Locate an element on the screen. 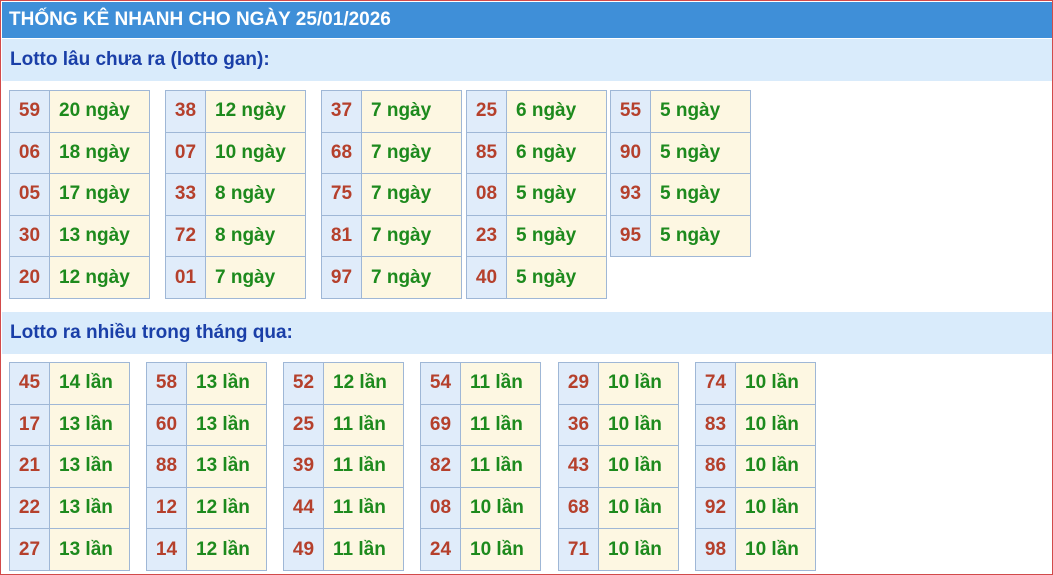 The image size is (1053, 575). table-row: 49 11 lần is located at coordinates (343, 549).